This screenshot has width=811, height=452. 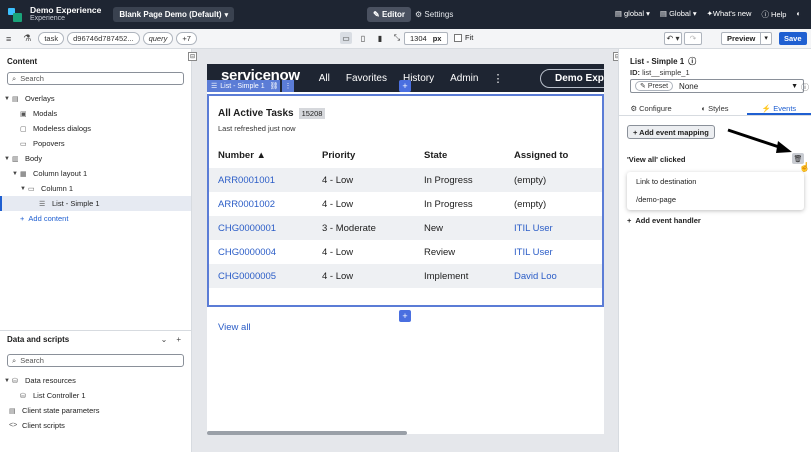 I want to click on viewport-width-input: 1304 px, so click(x=426, y=38).